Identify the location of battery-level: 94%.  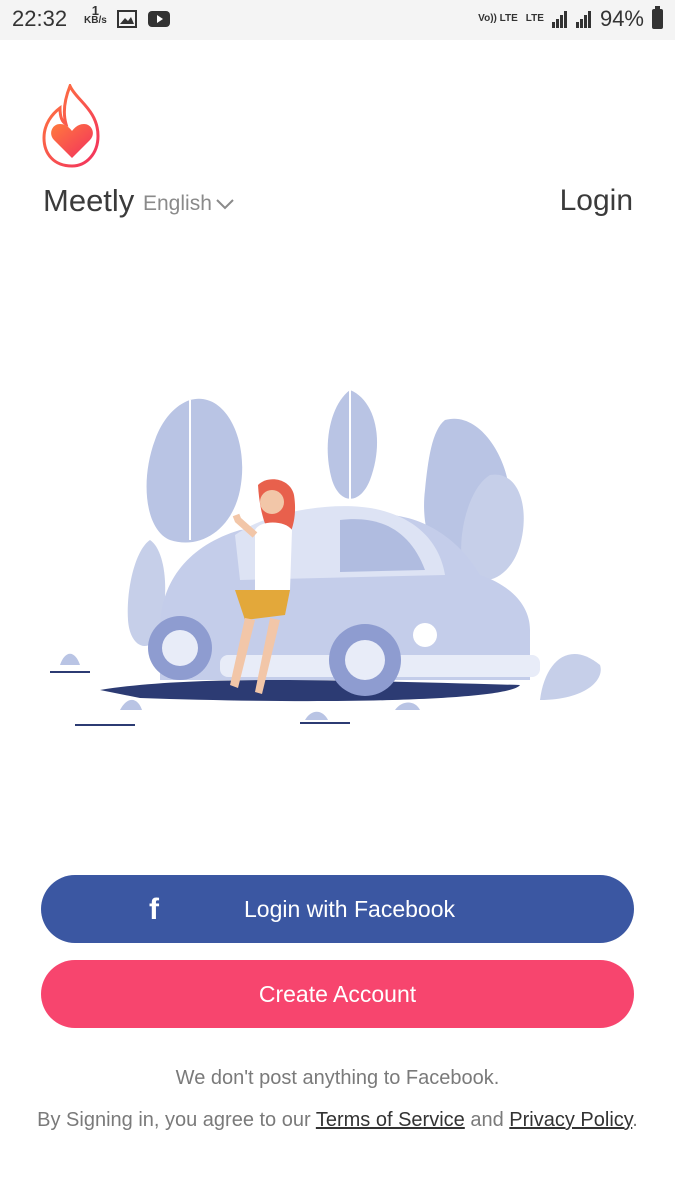
(621, 18).